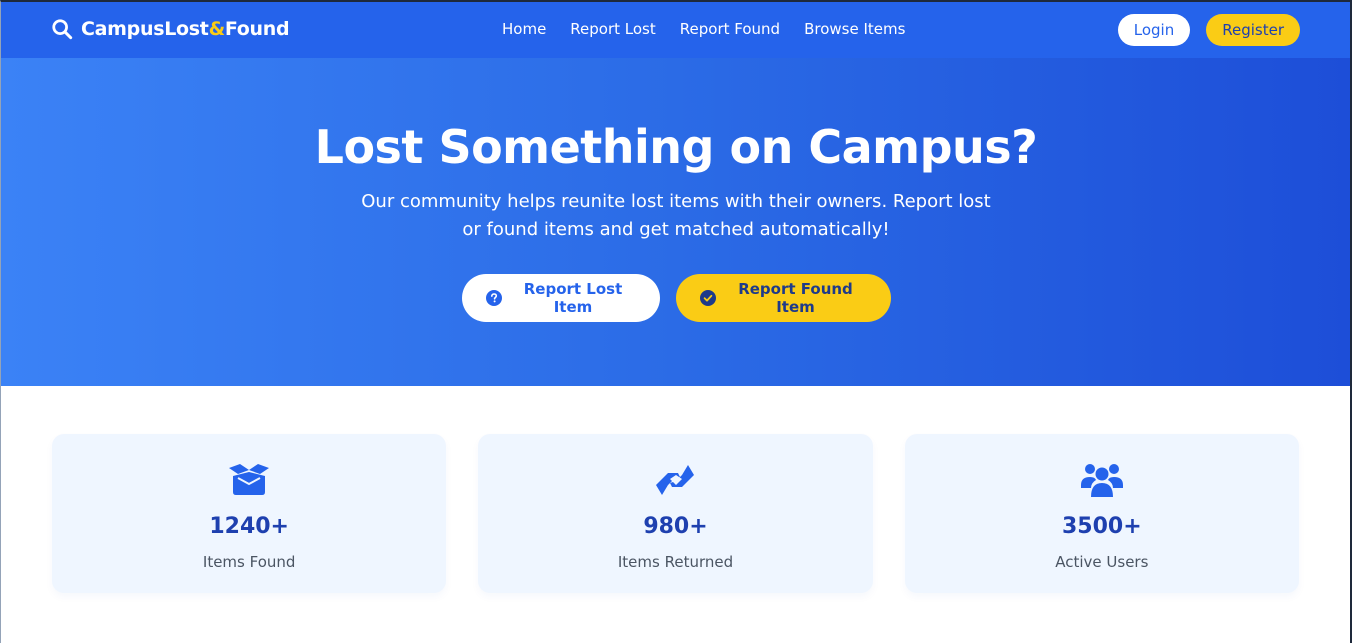 This screenshot has height=643, width=1352. What do you see at coordinates (1101, 526) in the screenshot?
I see `stat-value-active-users: 3500+` at bounding box center [1101, 526].